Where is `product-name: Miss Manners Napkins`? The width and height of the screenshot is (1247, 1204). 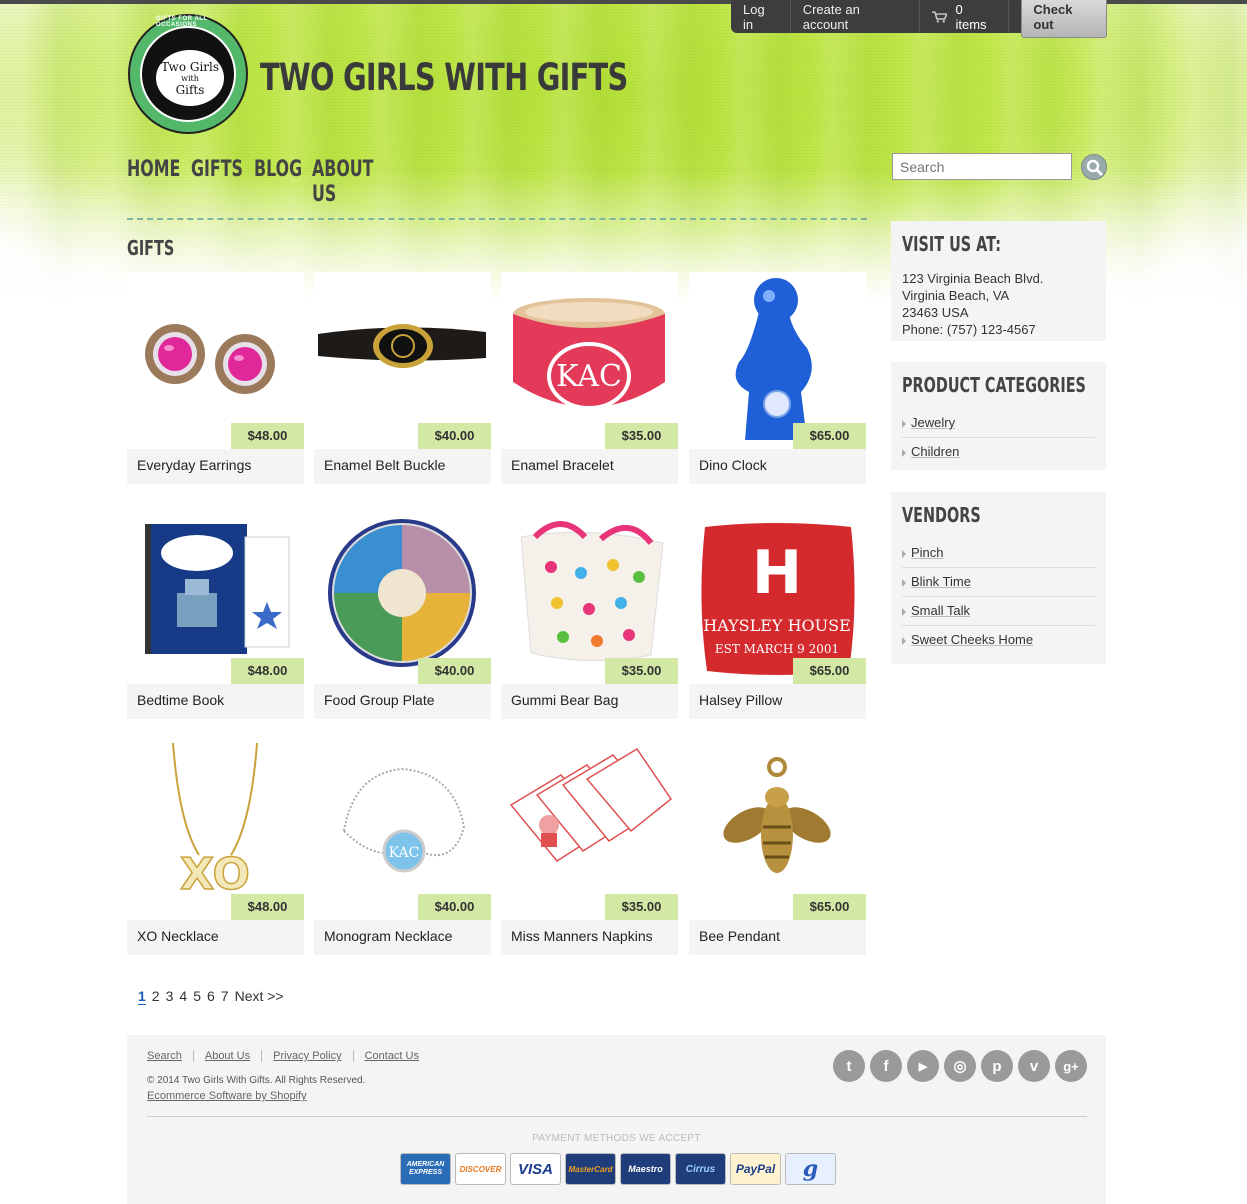 product-name: Miss Manners Napkins is located at coordinates (582, 936).